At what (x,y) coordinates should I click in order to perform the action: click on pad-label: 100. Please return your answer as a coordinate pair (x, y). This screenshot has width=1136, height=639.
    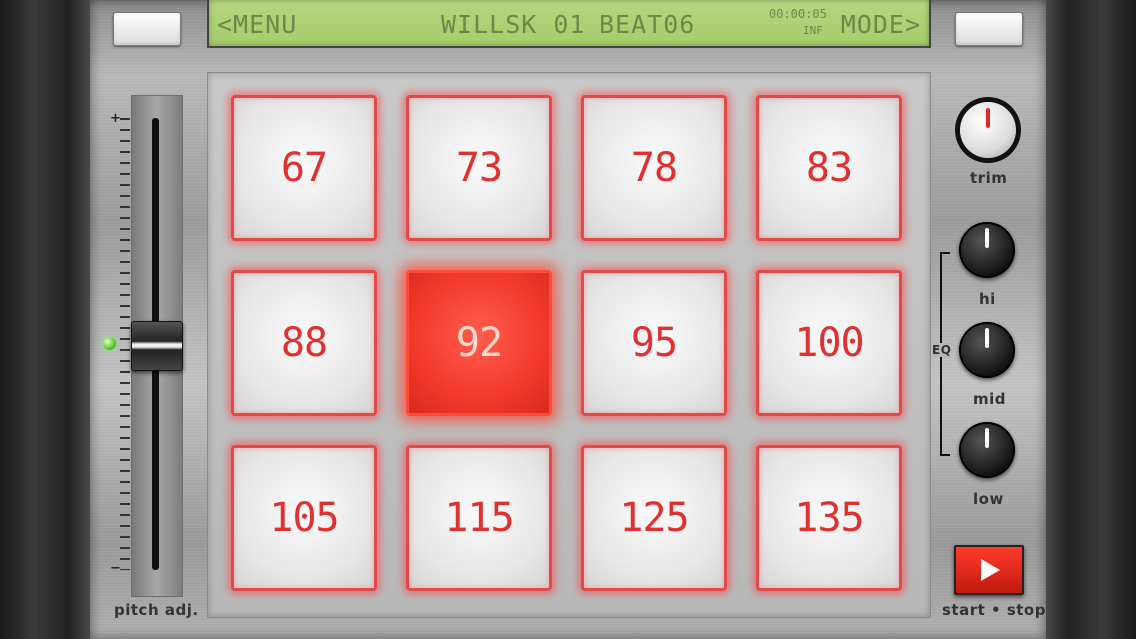
    Looking at the image, I should click on (829, 343).